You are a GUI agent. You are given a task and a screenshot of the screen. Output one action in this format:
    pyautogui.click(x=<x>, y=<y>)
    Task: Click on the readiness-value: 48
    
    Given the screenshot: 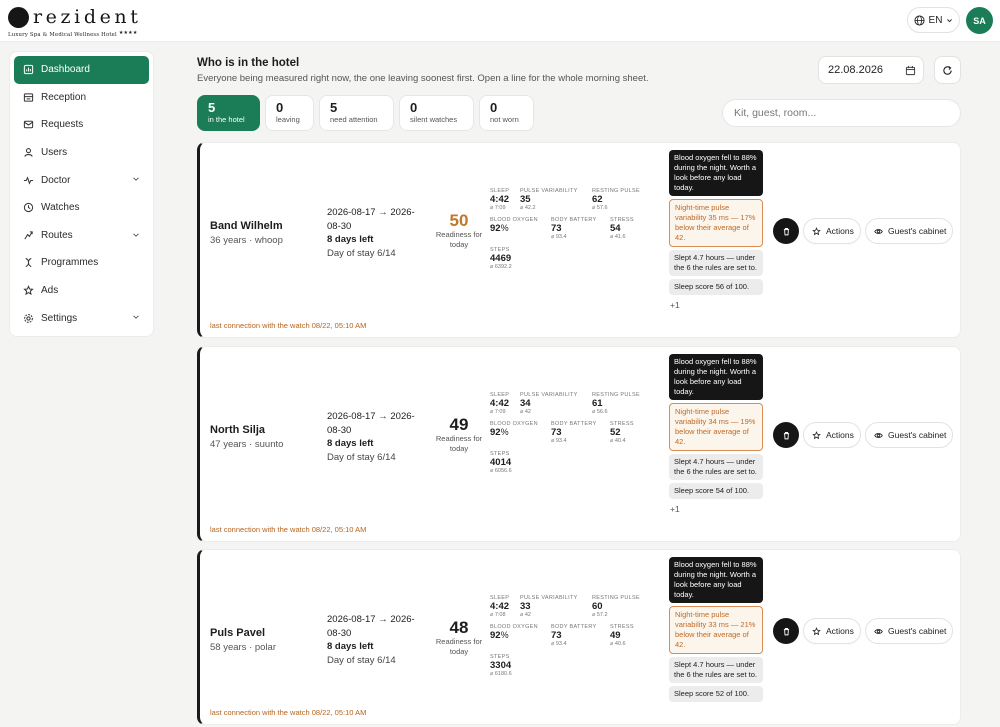 What is the action you would take?
    pyautogui.click(x=459, y=627)
    